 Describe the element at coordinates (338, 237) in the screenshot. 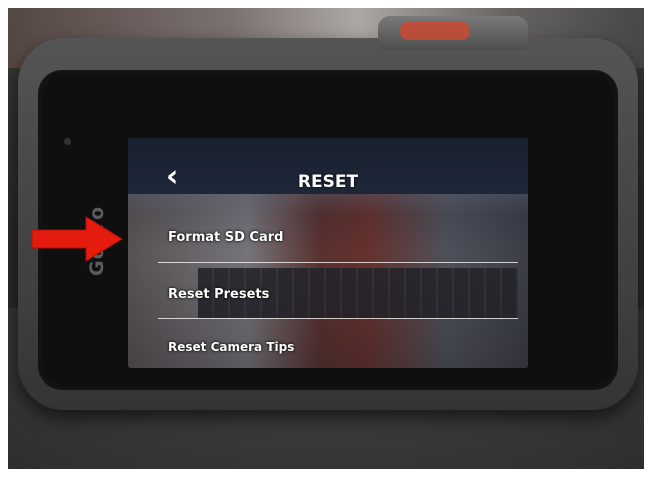

I see `menu-item-format-sd-card: Format SD Card` at that location.